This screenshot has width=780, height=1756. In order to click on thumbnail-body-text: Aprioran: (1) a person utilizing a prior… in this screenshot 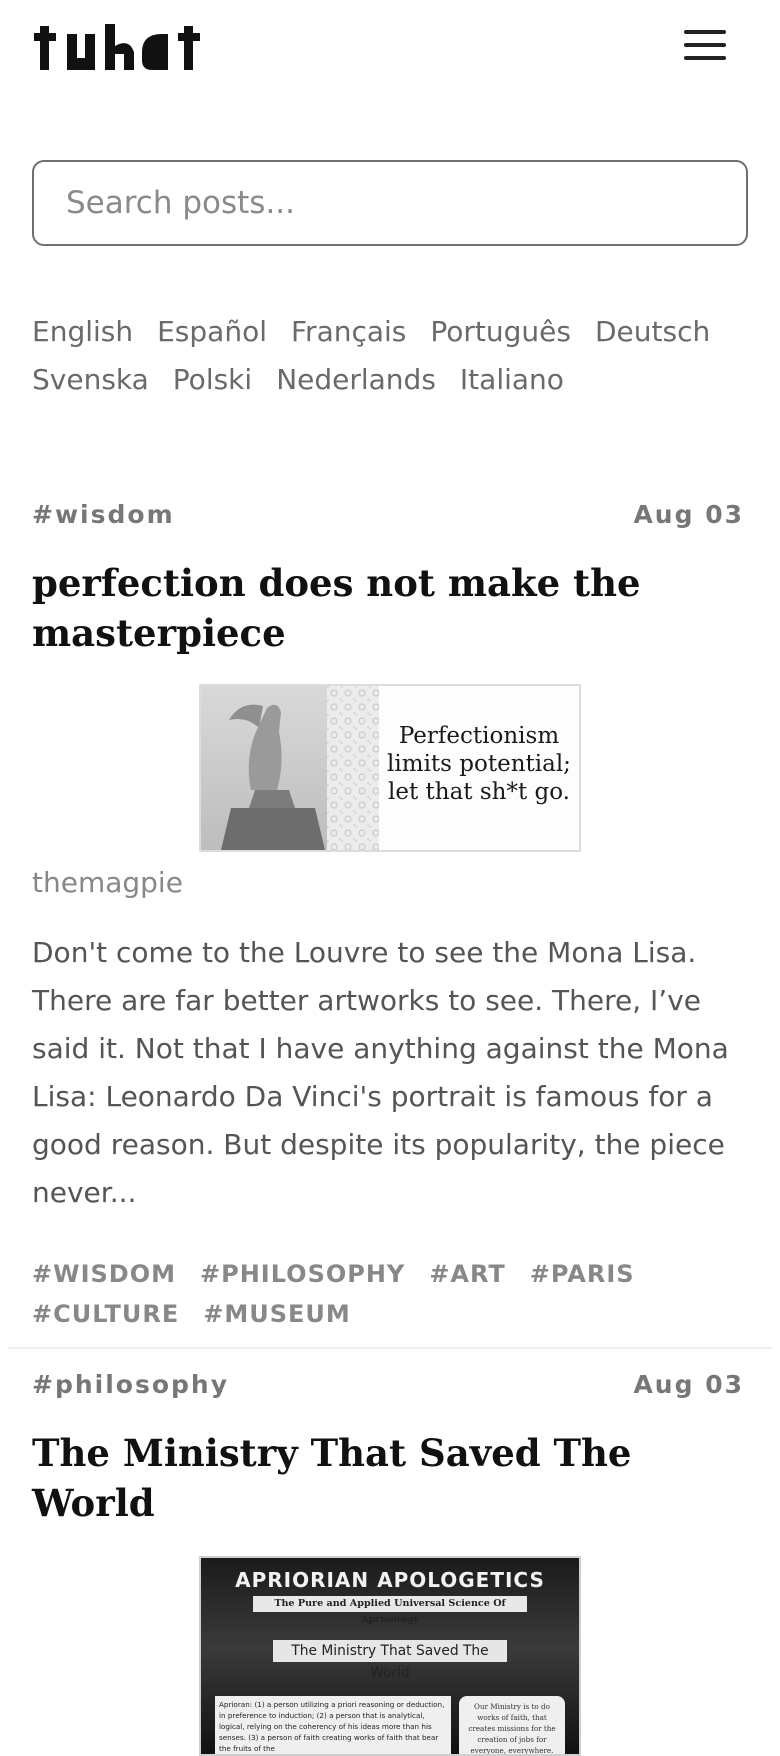, I will do `click(333, 1725)`.